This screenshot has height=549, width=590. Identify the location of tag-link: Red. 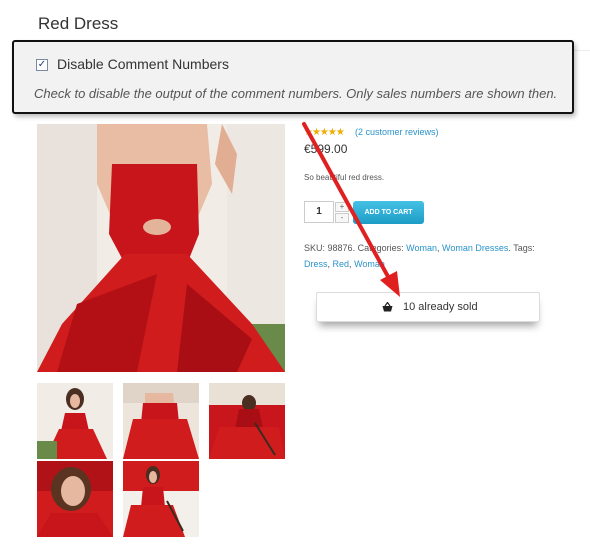
(341, 264).